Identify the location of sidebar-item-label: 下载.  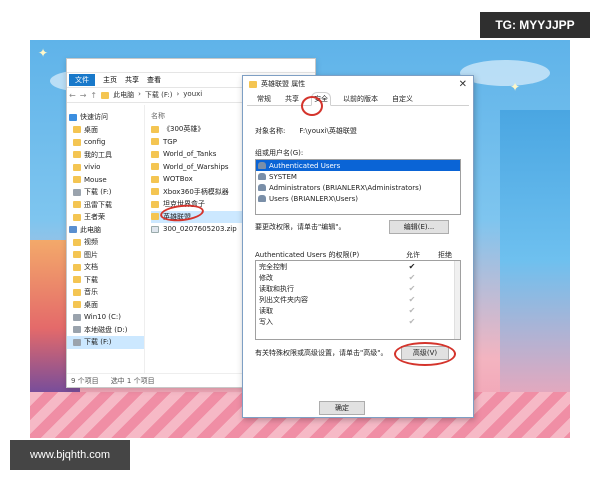
(91, 279).